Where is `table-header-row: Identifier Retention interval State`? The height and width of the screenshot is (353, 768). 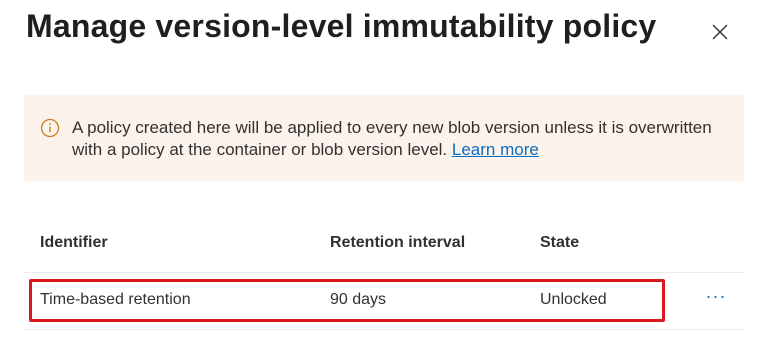
table-header-row: Identifier Retention interval State is located at coordinates (384, 247).